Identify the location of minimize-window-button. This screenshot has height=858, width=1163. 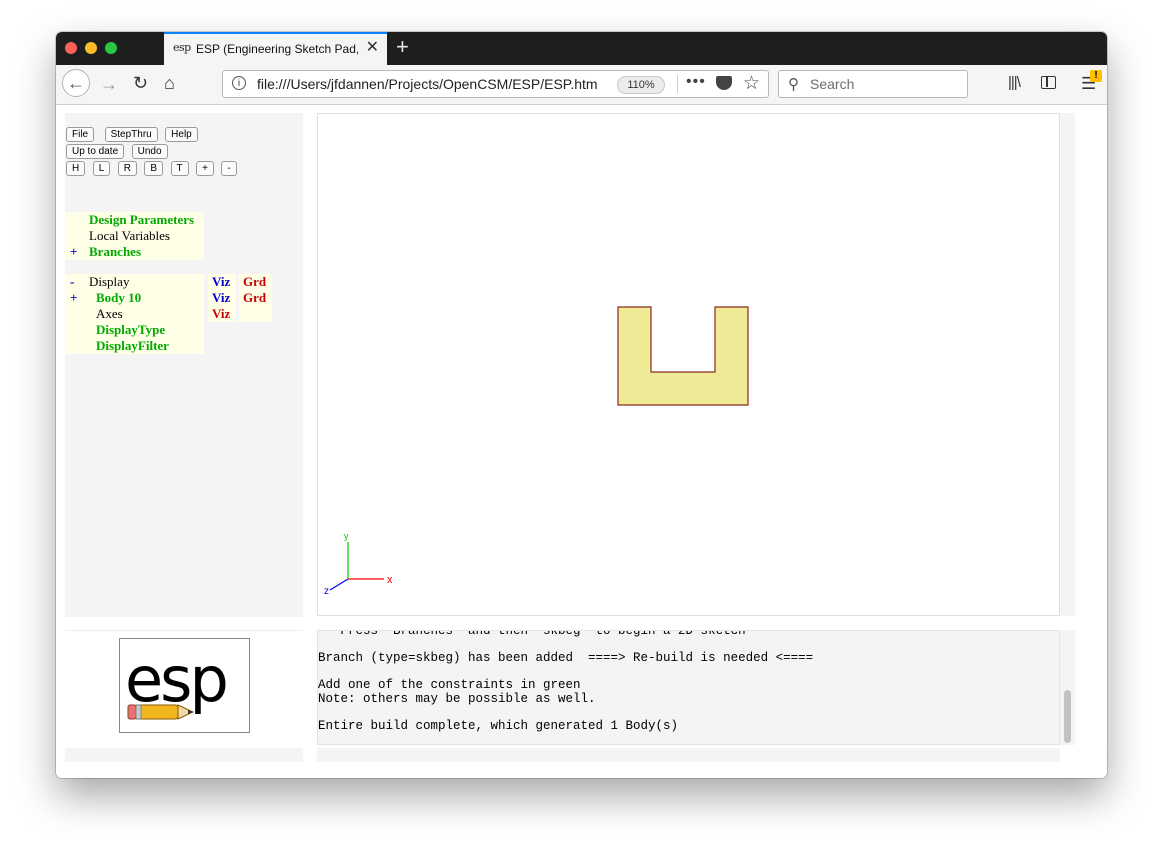
(91, 48).